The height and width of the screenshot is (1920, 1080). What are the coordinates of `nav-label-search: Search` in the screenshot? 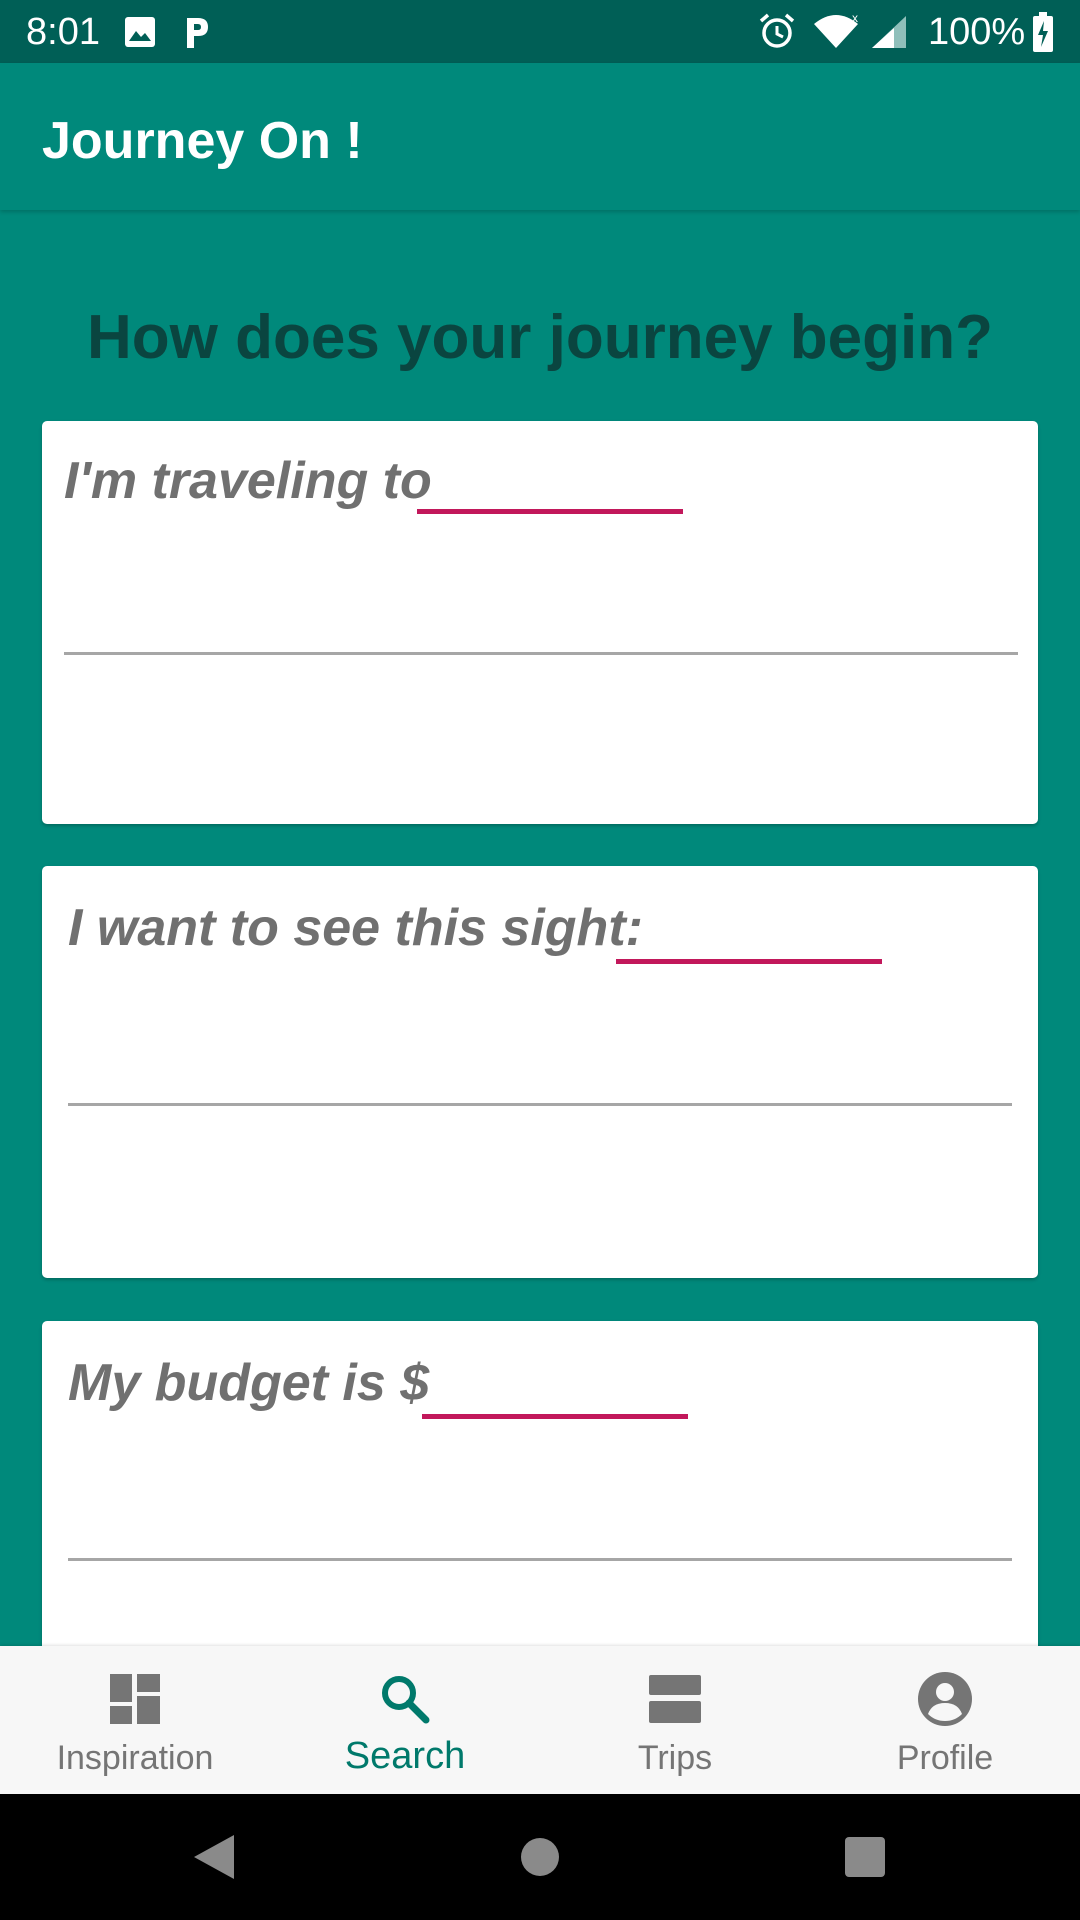 It's located at (405, 1756).